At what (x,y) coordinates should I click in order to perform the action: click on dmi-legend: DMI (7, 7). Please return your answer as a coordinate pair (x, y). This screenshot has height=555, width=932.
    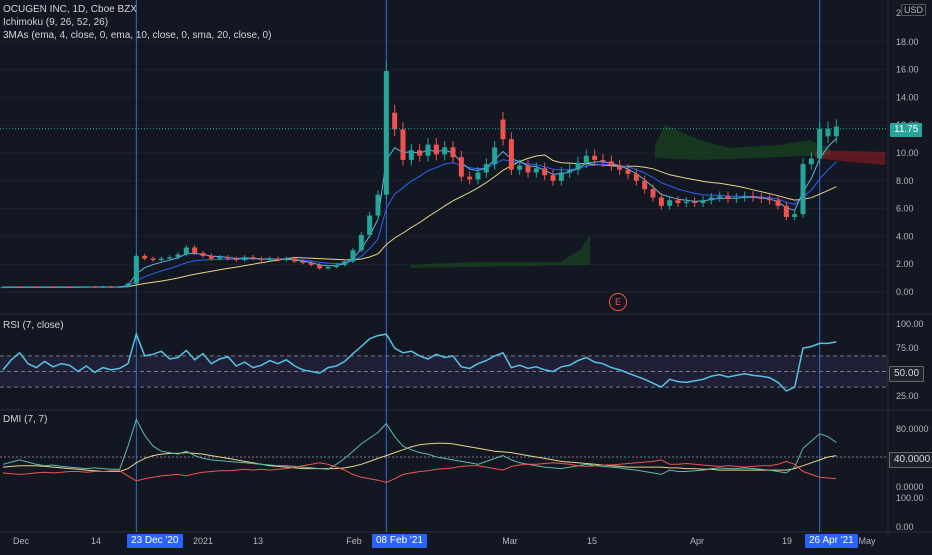
    Looking at the image, I should click on (25, 419).